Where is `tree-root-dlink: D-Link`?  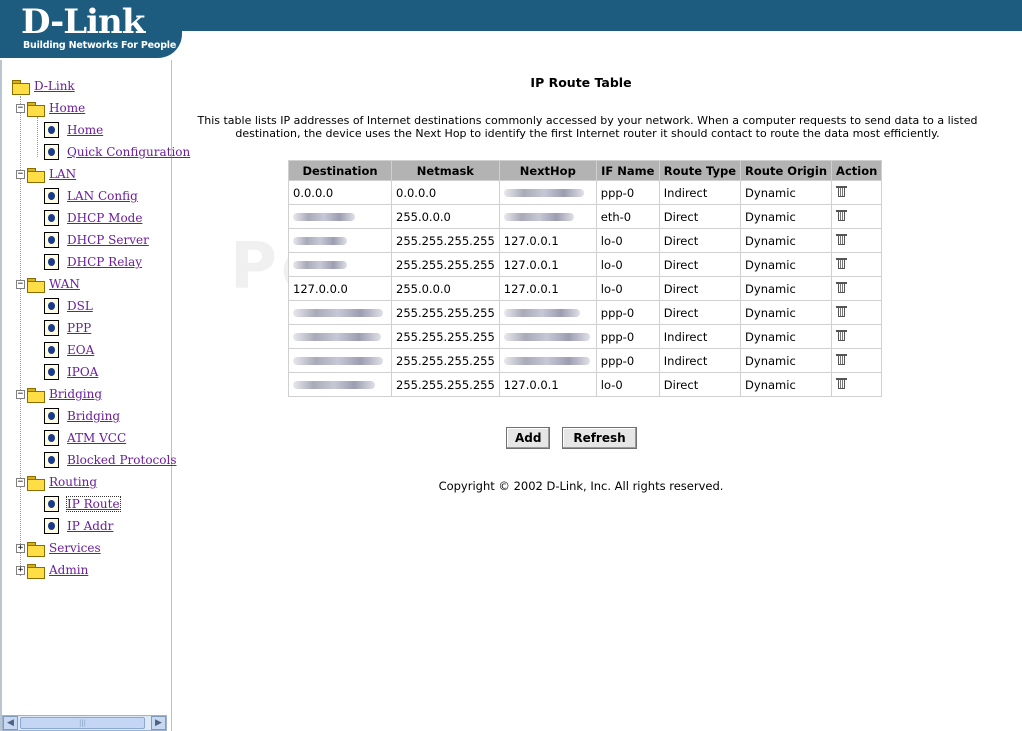
tree-root-dlink: D-Link is located at coordinates (43, 86).